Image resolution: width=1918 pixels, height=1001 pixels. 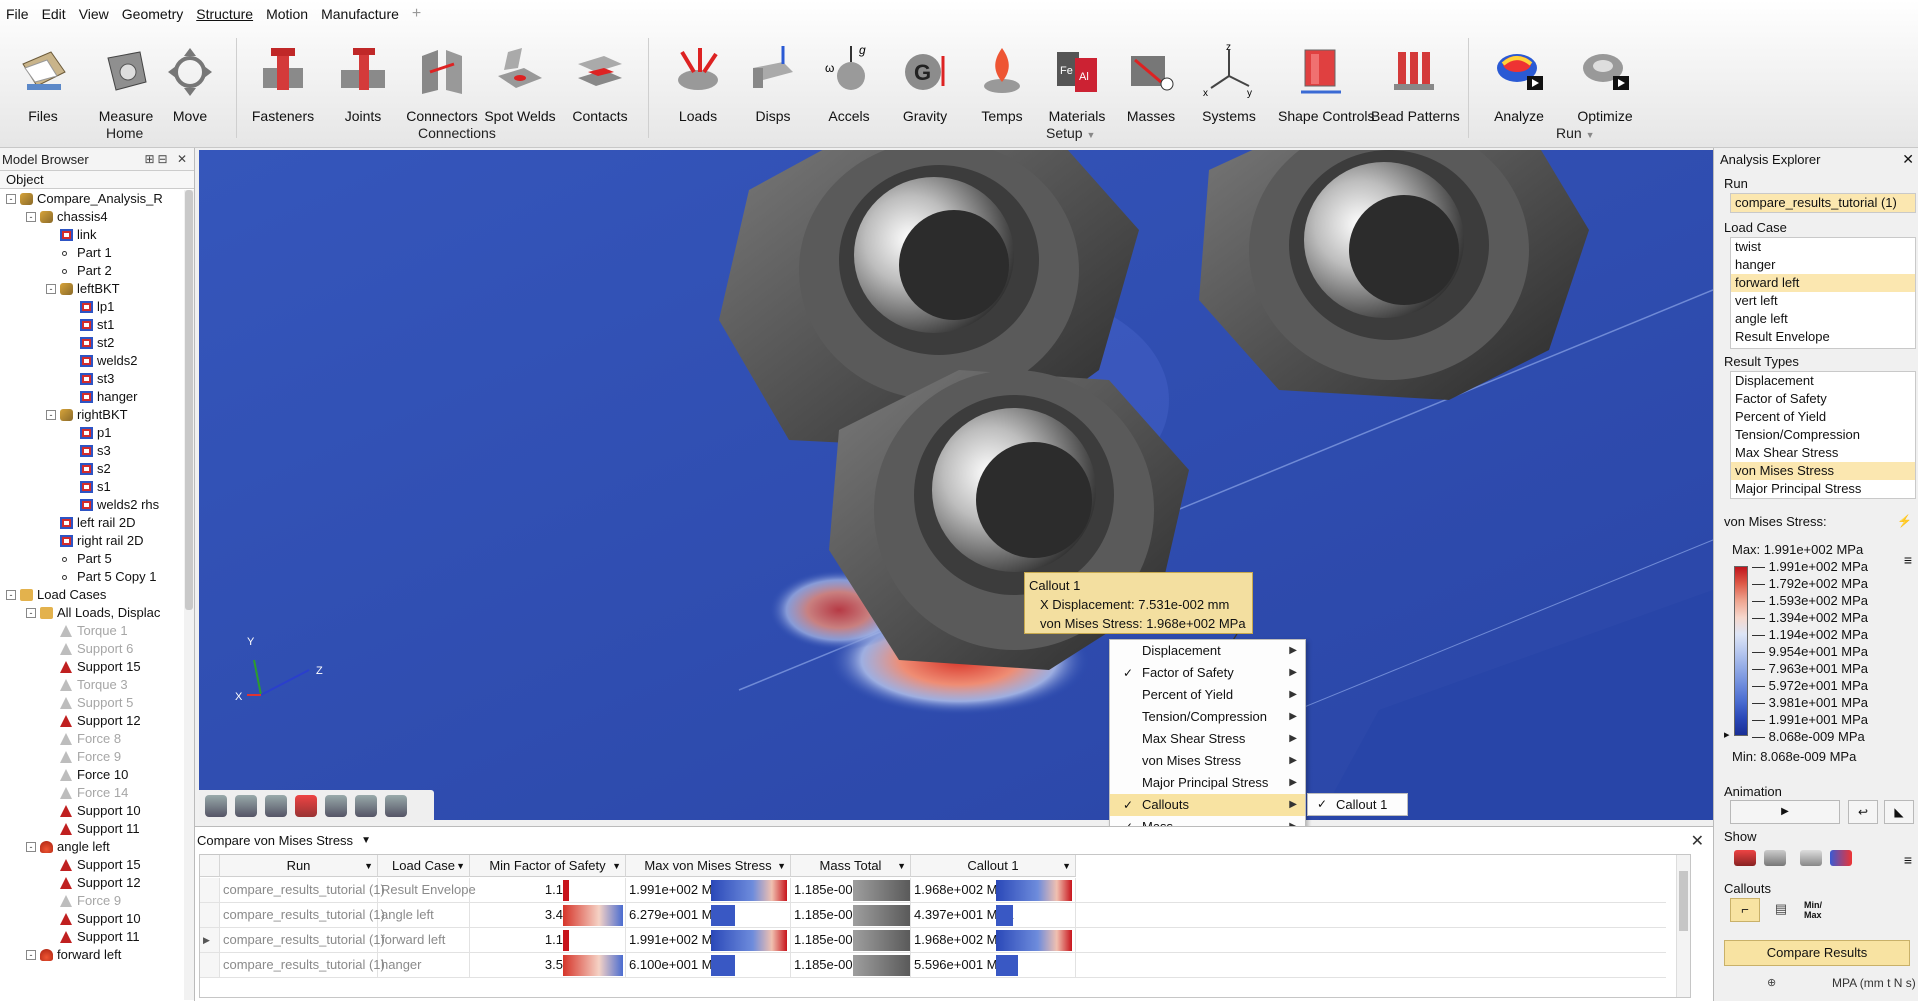 I want to click on column-header: Max von Mises Stress ▼, so click(x=708, y=866).